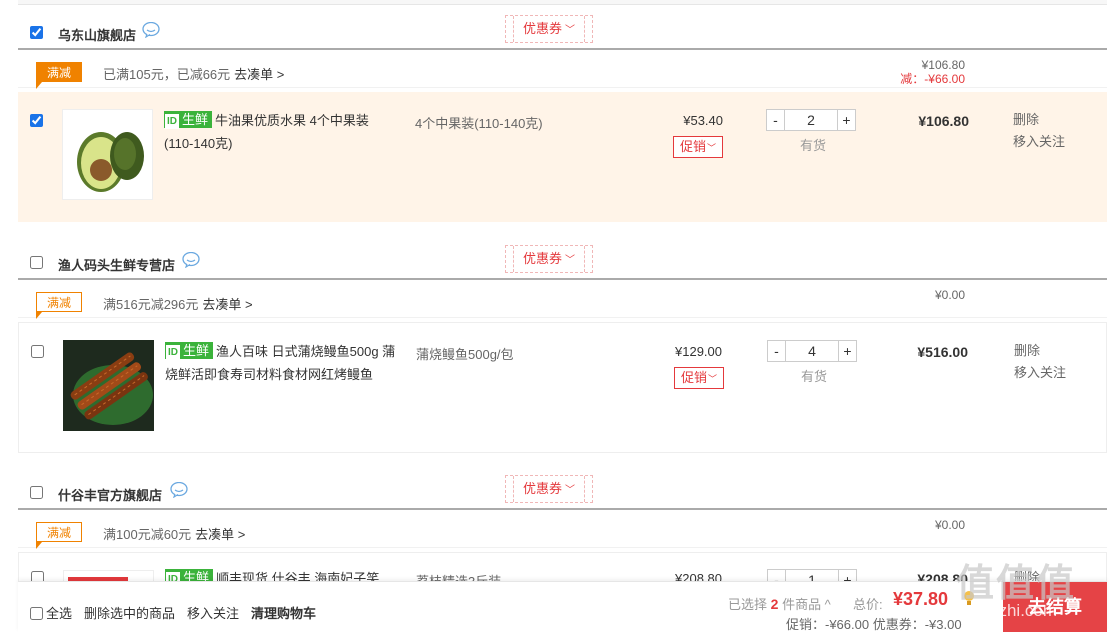 The height and width of the screenshot is (632, 1113). Describe the element at coordinates (174, 534) in the screenshot. I see `promo-text: 满100元减60元 去凑单 >` at that location.